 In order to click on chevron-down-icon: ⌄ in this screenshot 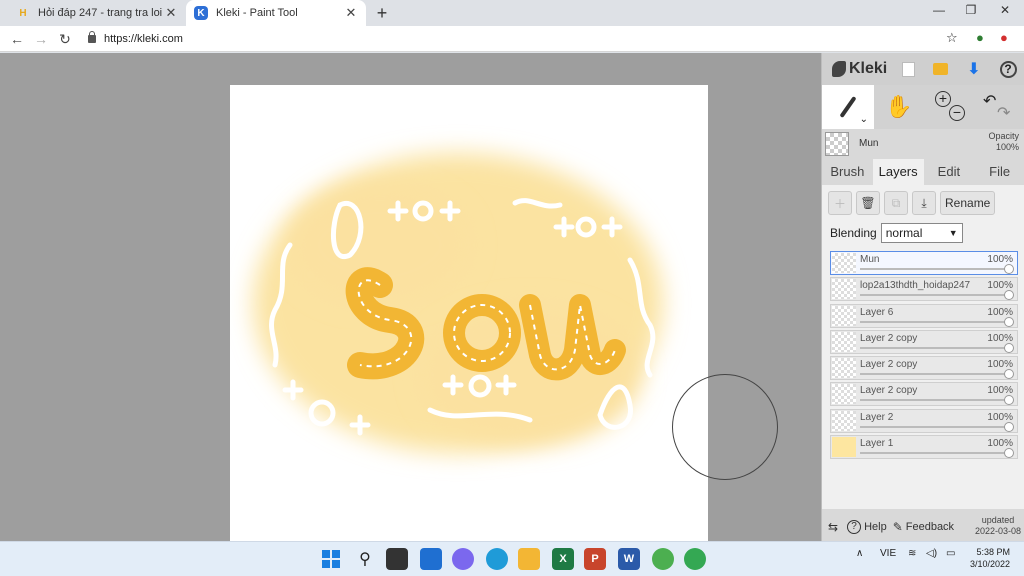, I will do `click(864, 119)`.